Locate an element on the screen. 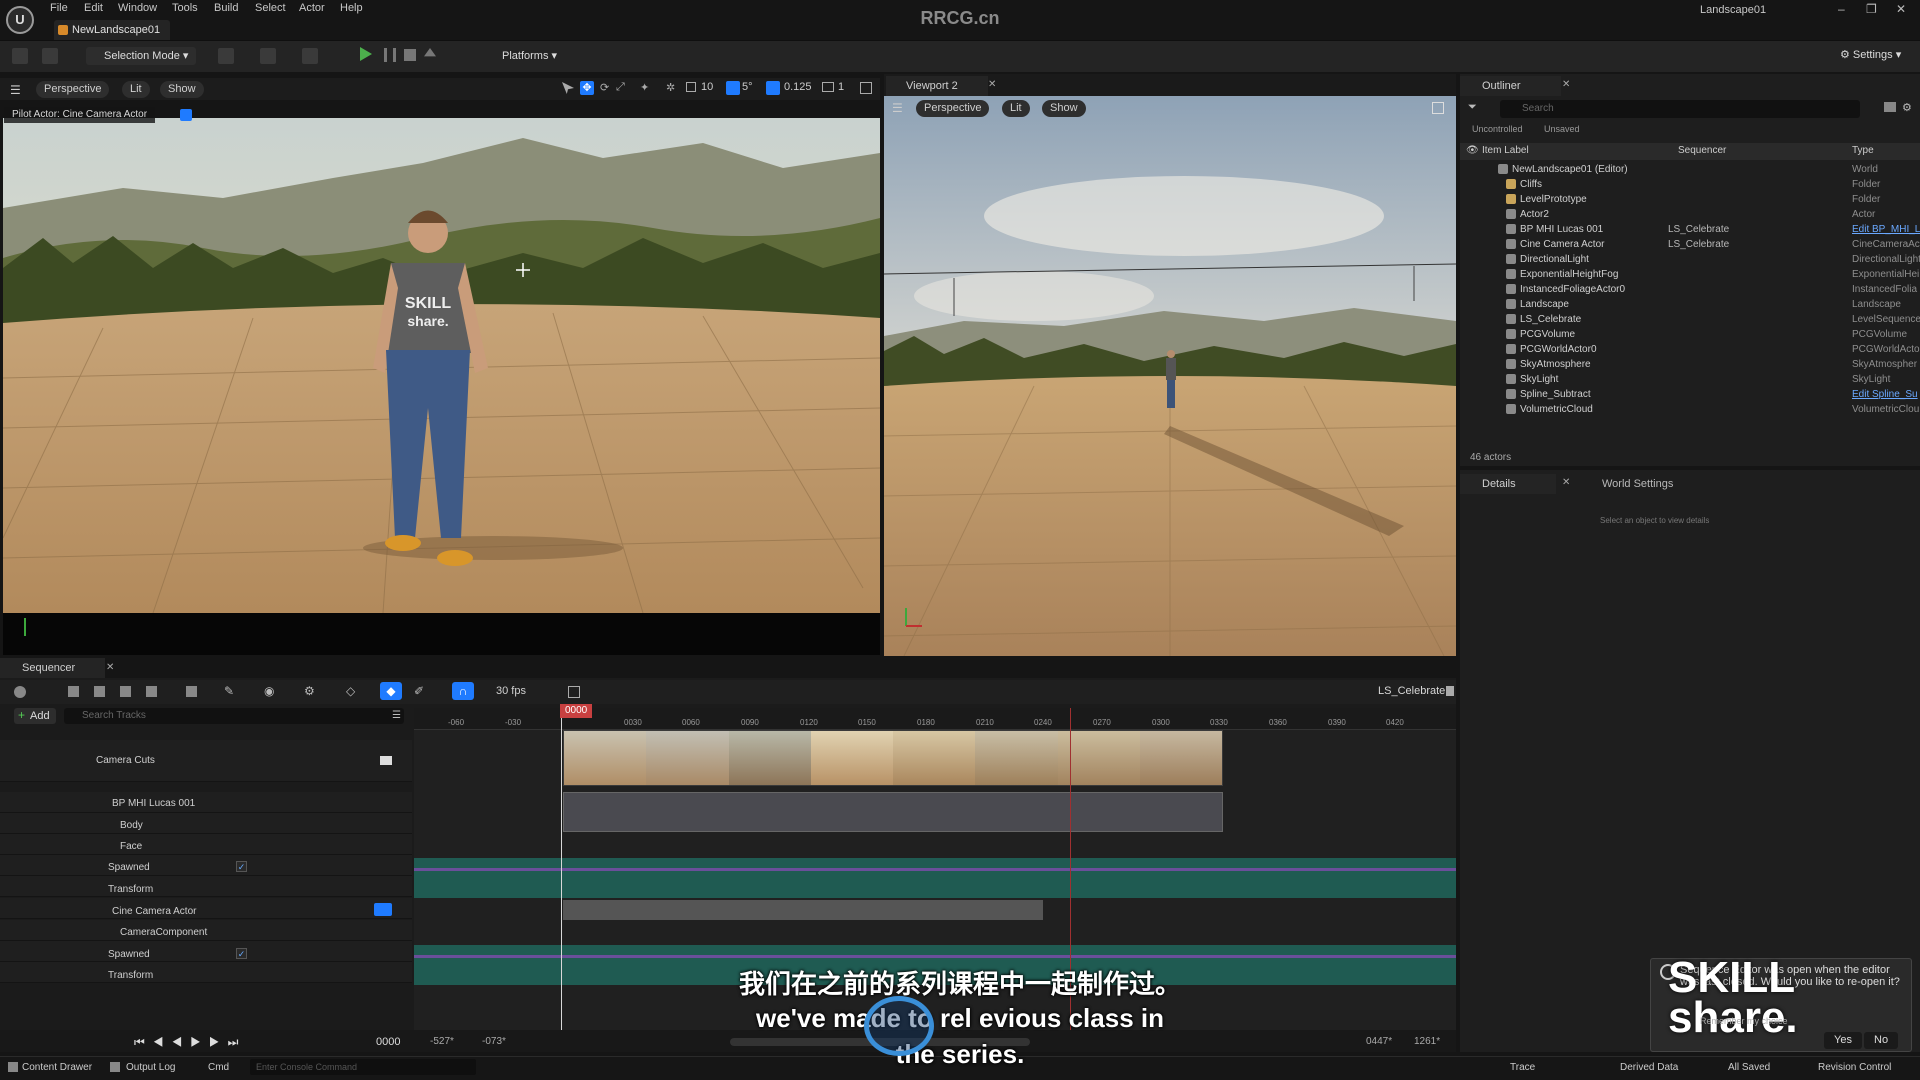 The width and height of the screenshot is (1920, 1080). actor-to-sequencer-icon is located at coordinates (151, 691).